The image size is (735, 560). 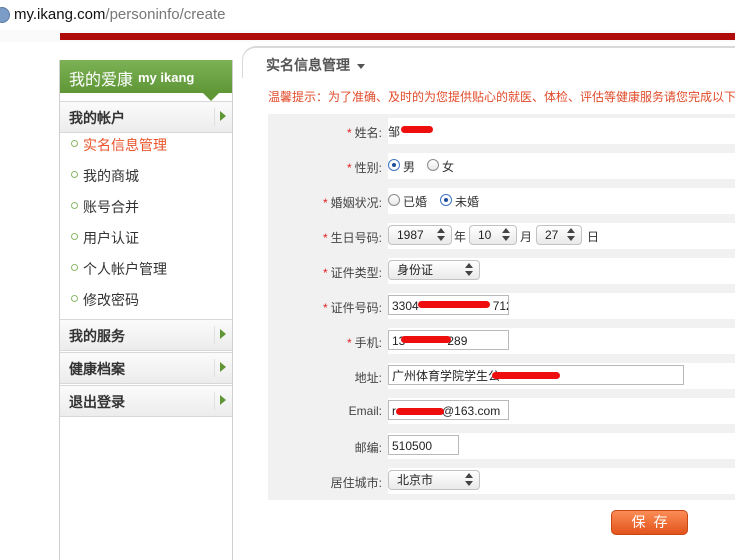 I want to click on url-text: my.ikang.com/personinfo/create, so click(x=120, y=14).